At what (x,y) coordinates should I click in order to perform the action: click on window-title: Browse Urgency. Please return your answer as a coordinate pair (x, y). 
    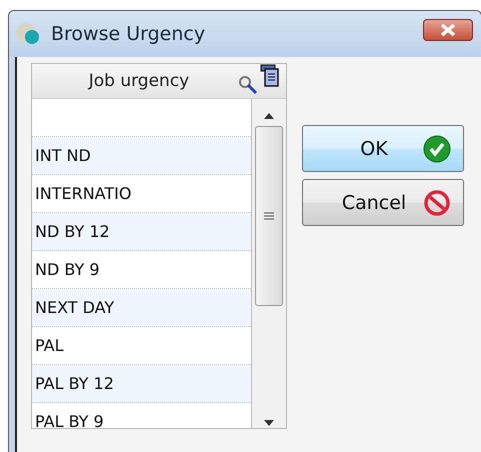
    Looking at the image, I should click on (128, 34).